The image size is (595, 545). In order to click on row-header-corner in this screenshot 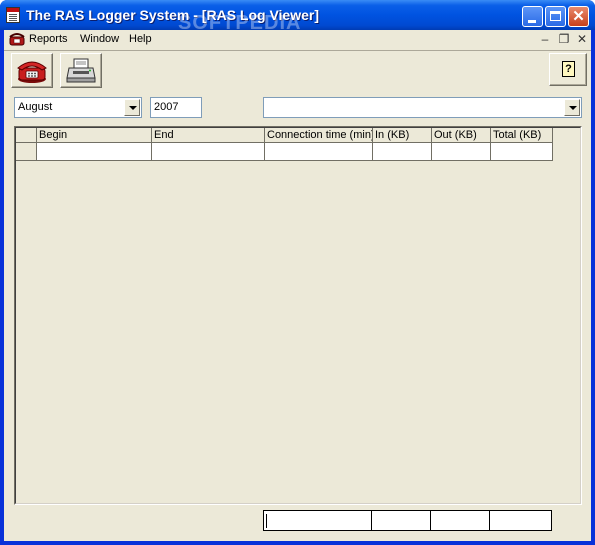, I will do `click(26, 135)`.